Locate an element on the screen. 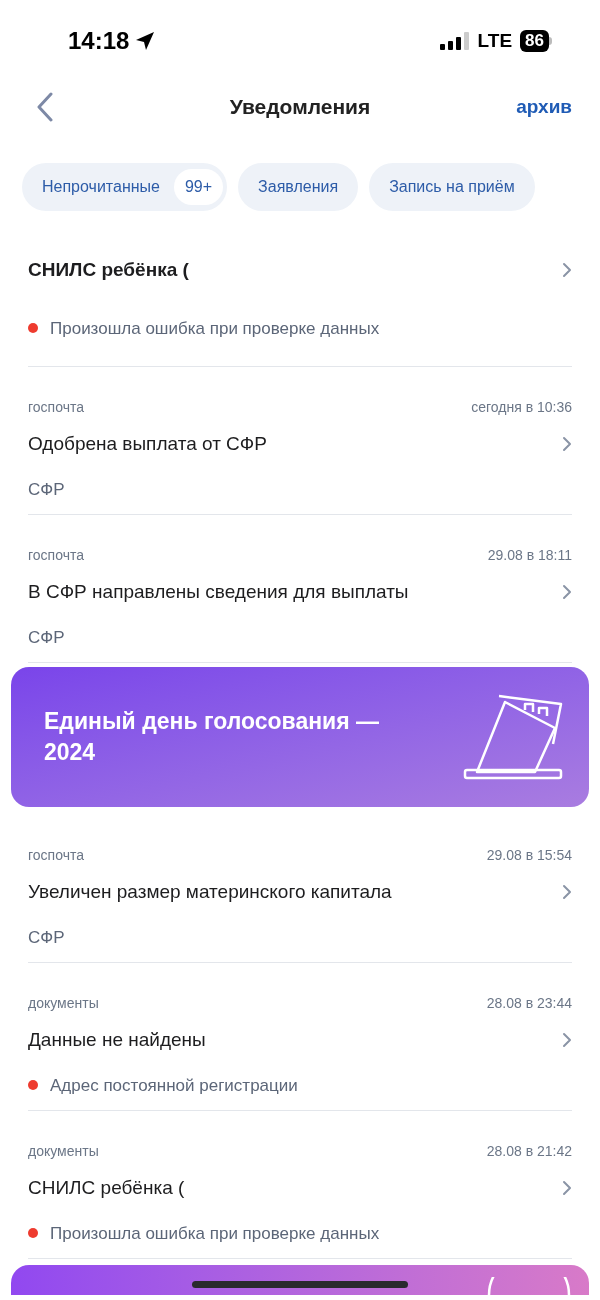 This screenshot has height=1300, width=600. network-label: LTE is located at coordinates (495, 40).